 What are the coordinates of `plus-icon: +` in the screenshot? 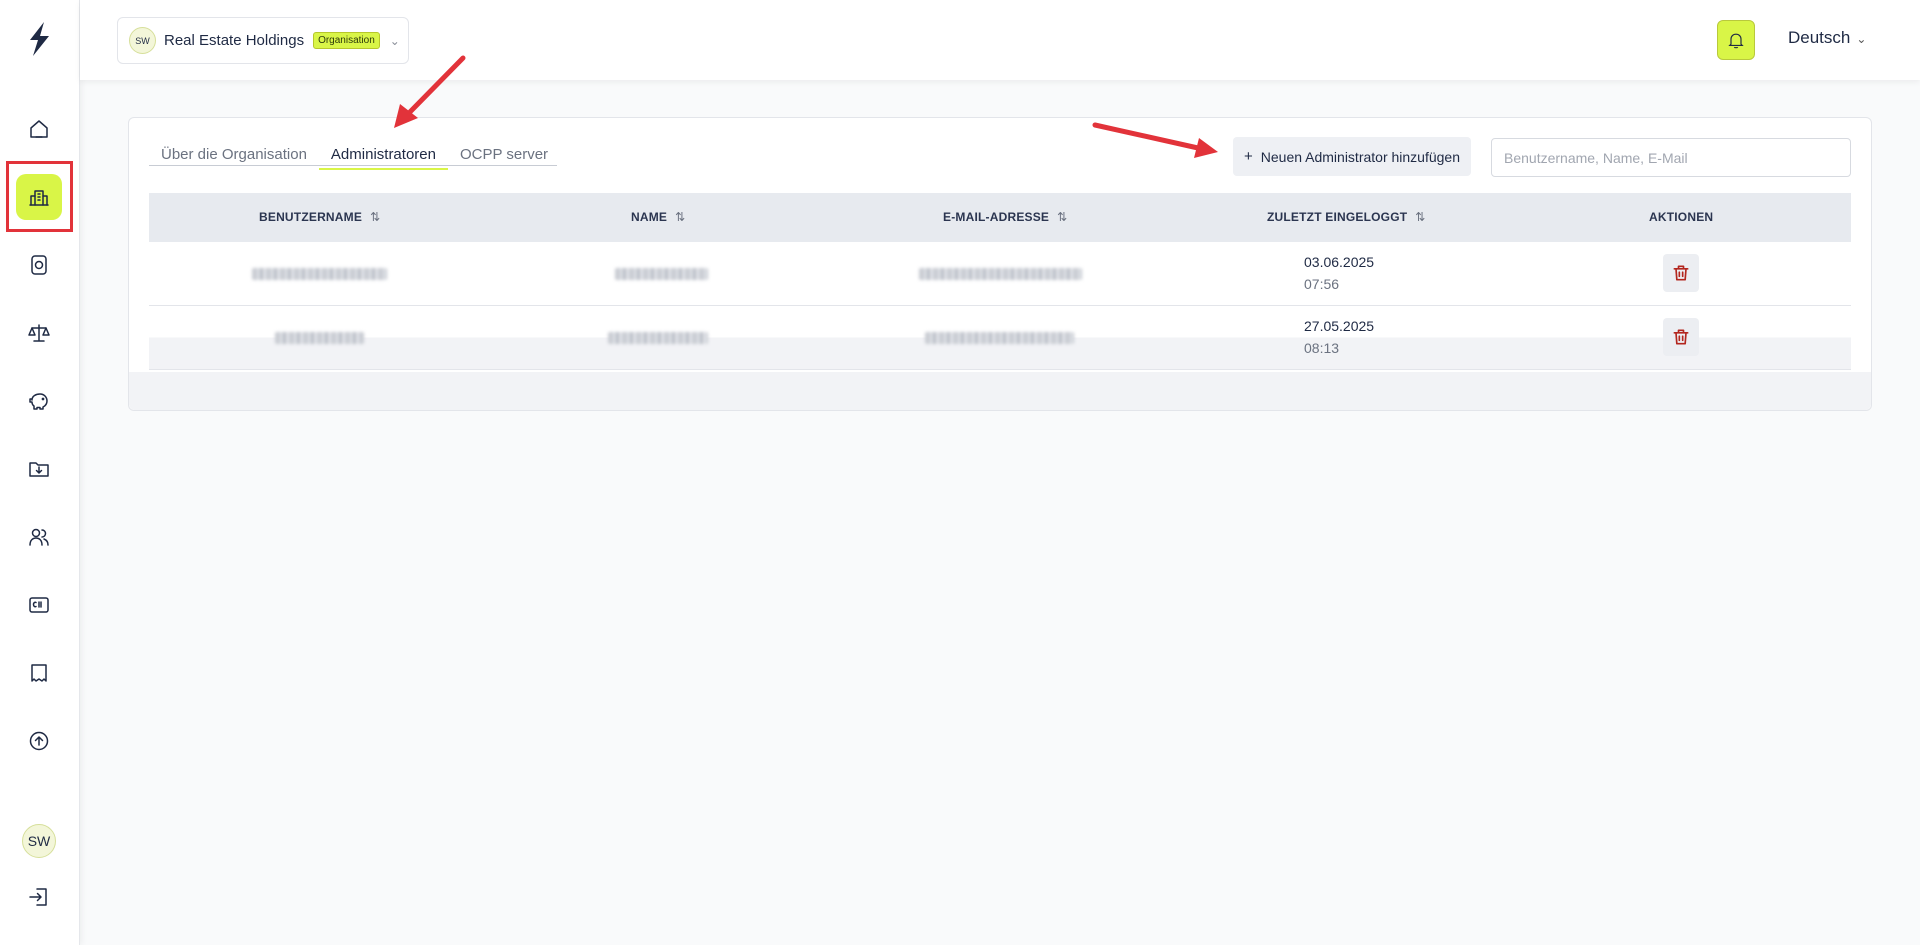 It's located at (1248, 156).